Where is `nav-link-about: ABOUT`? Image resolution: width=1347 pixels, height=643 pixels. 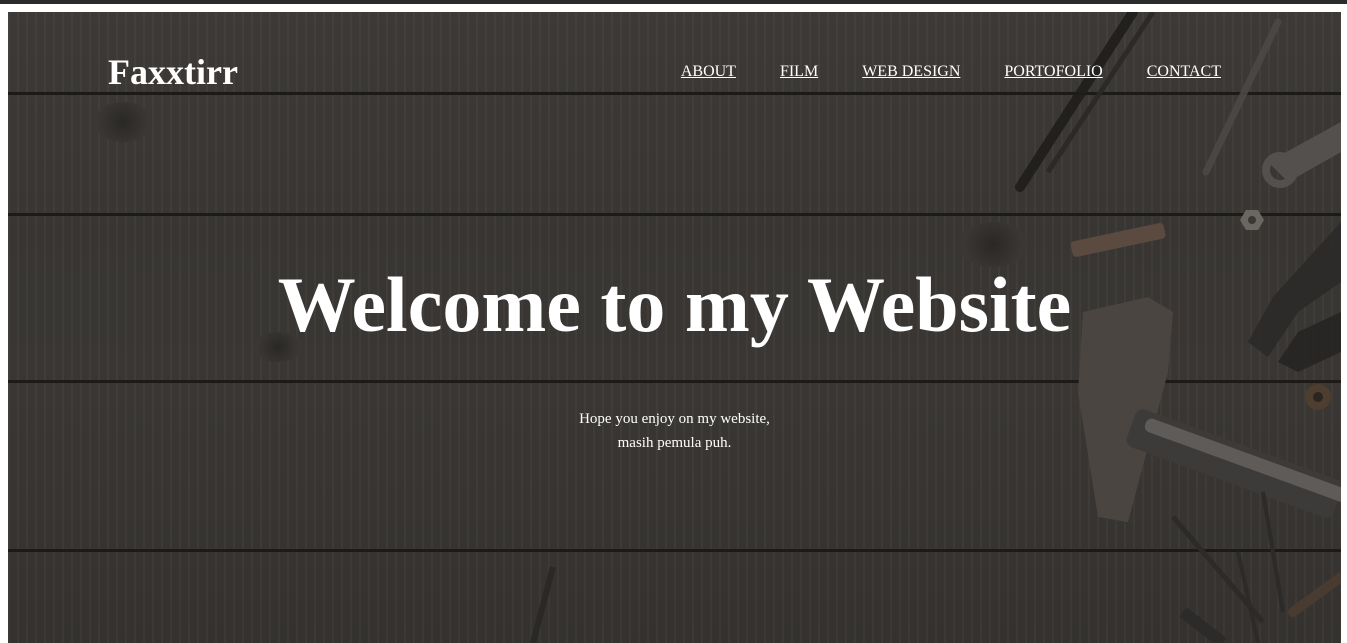
nav-link-about: ABOUT is located at coordinates (708, 72).